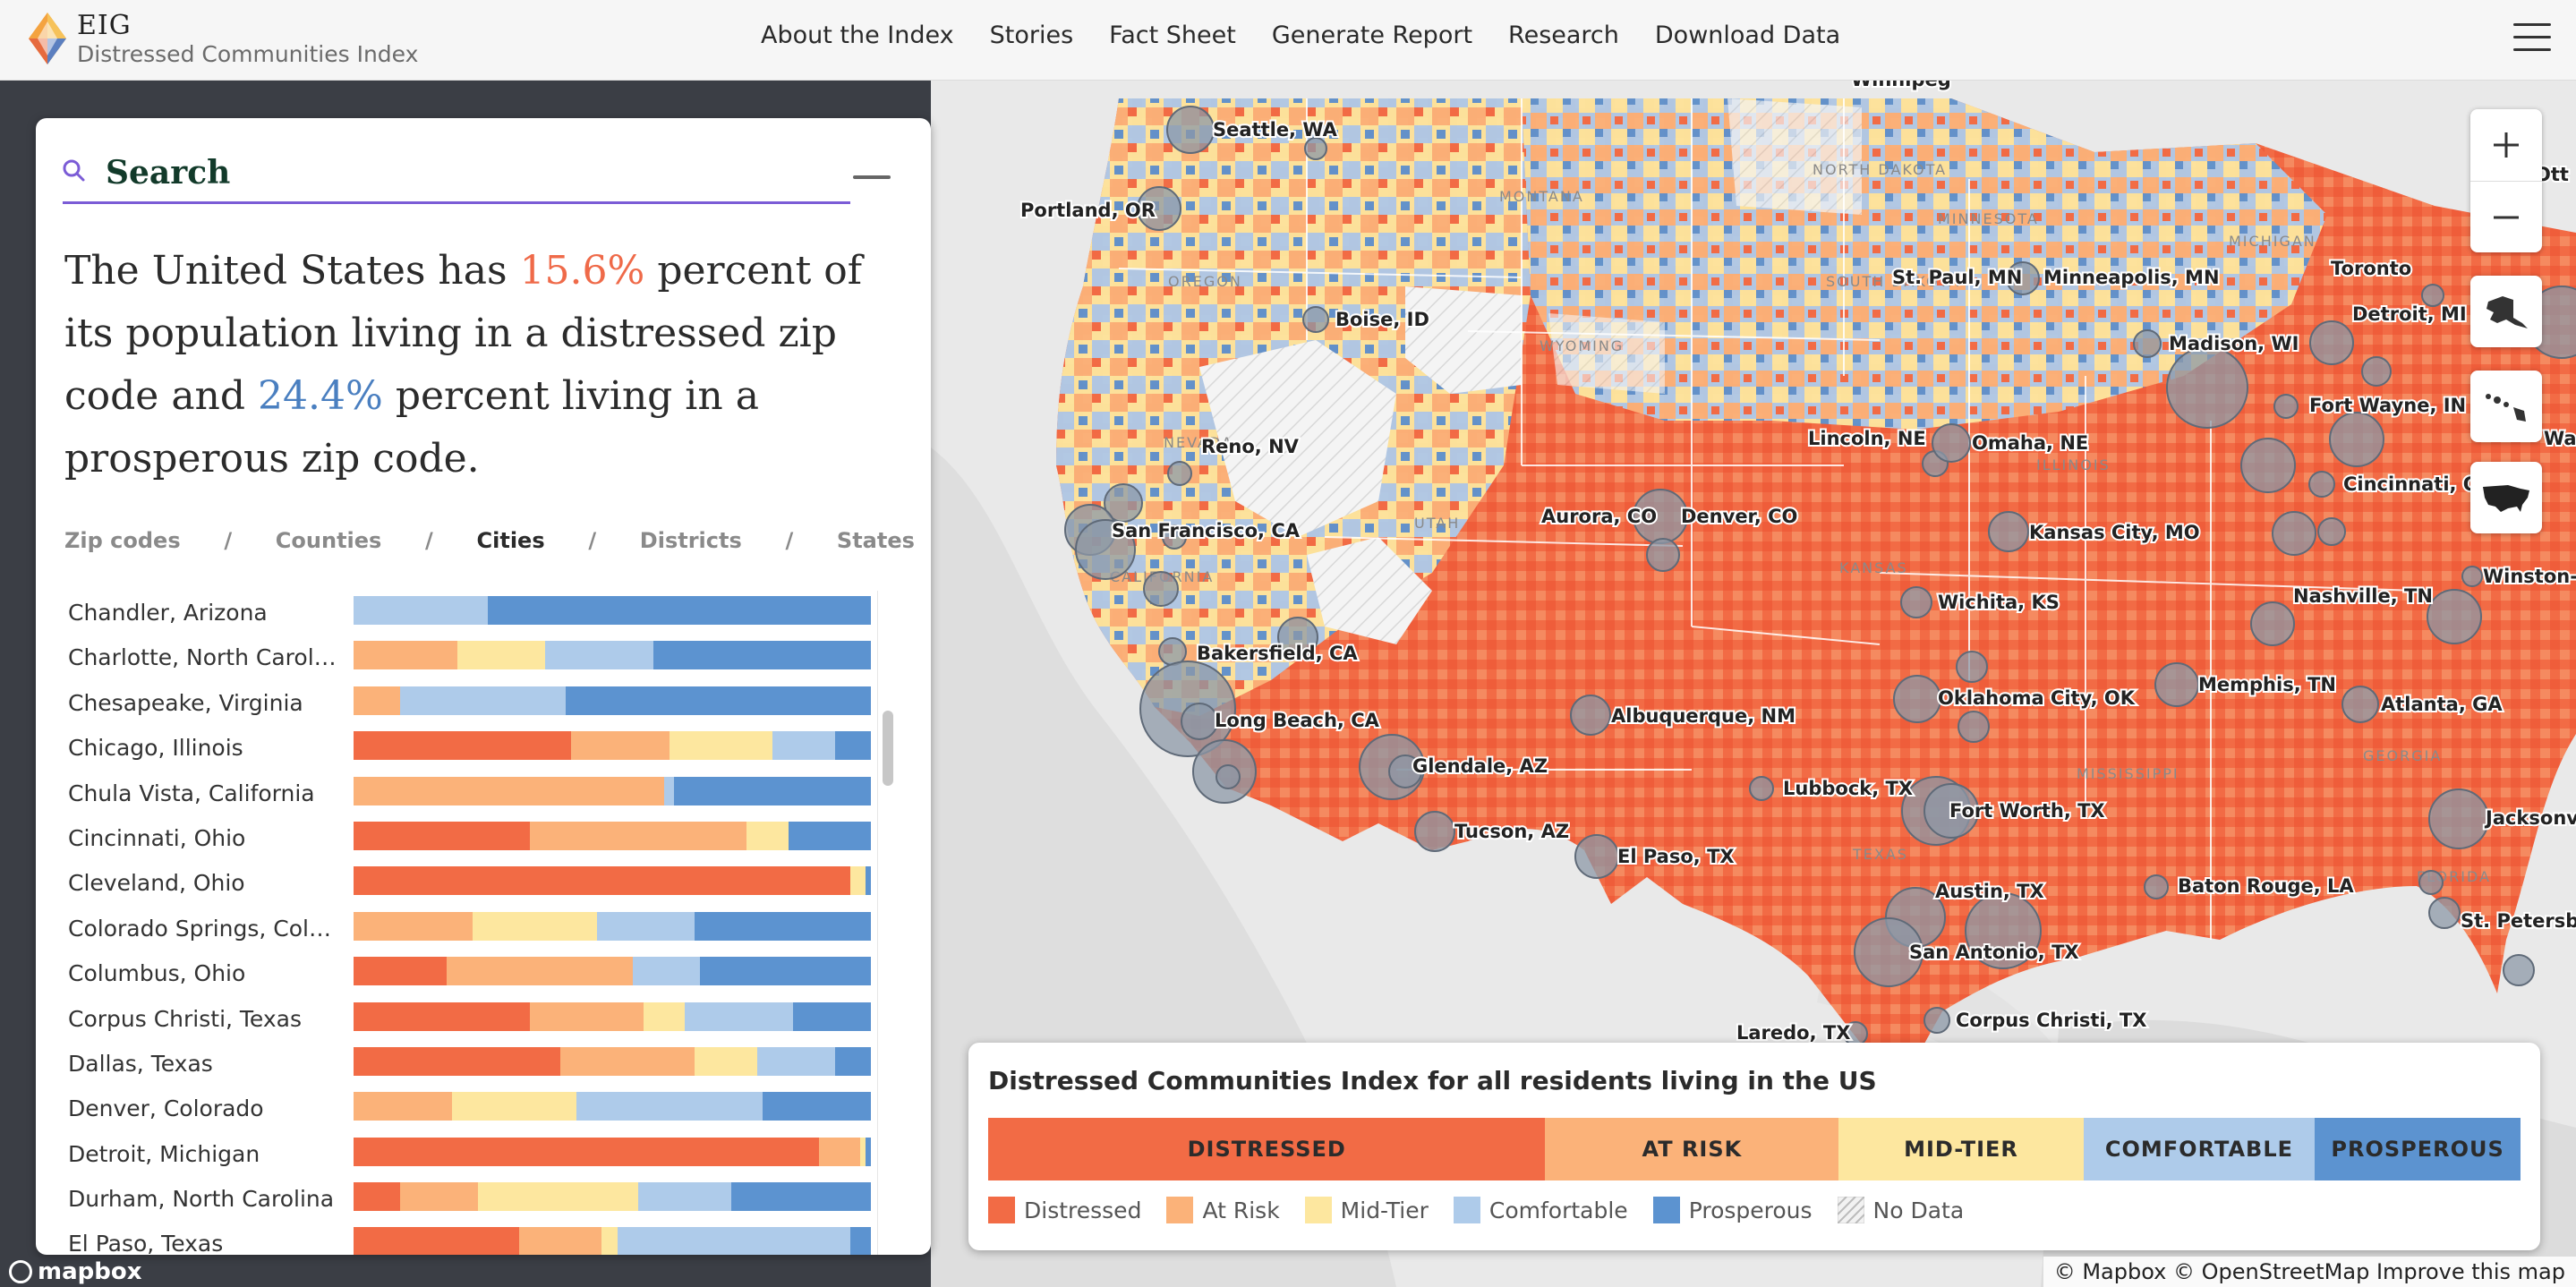 Image resolution: width=2576 pixels, height=1287 pixels. Describe the element at coordinates (465, 1154) in the screenshot. I see `list-item: Detroit, Michigan` at that location.